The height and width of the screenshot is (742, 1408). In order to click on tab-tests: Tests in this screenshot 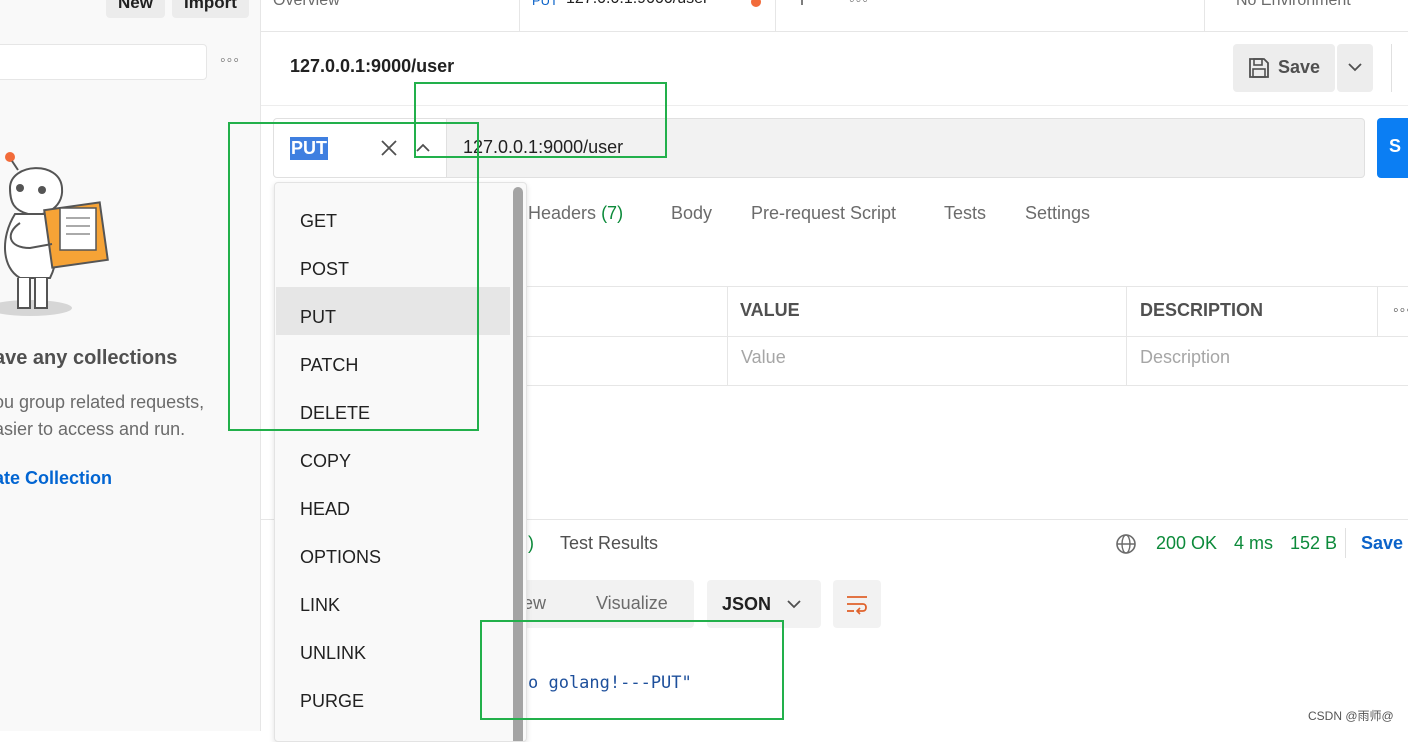, I will do `click(965, 213)`.